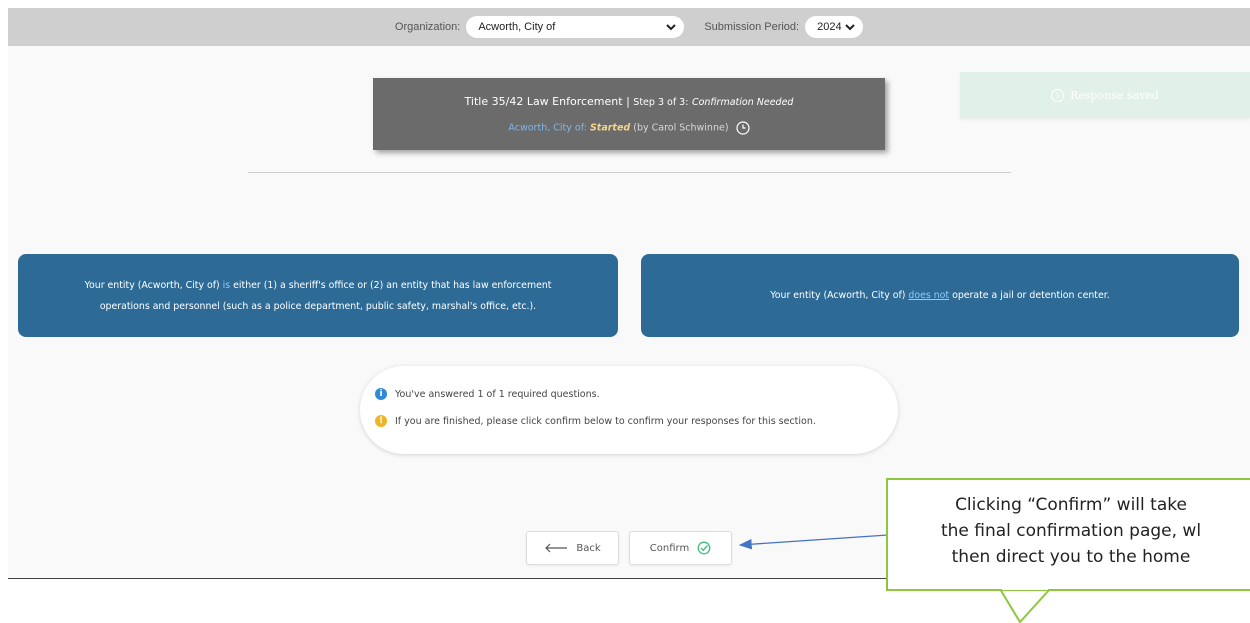 This screenshot has height=623, width=1250. What do you see at coordinates (1071, 505) in the screenshot?
I see `callout-line-1: Clicking “Confirm” will take` at bounding box center [1071, 505].